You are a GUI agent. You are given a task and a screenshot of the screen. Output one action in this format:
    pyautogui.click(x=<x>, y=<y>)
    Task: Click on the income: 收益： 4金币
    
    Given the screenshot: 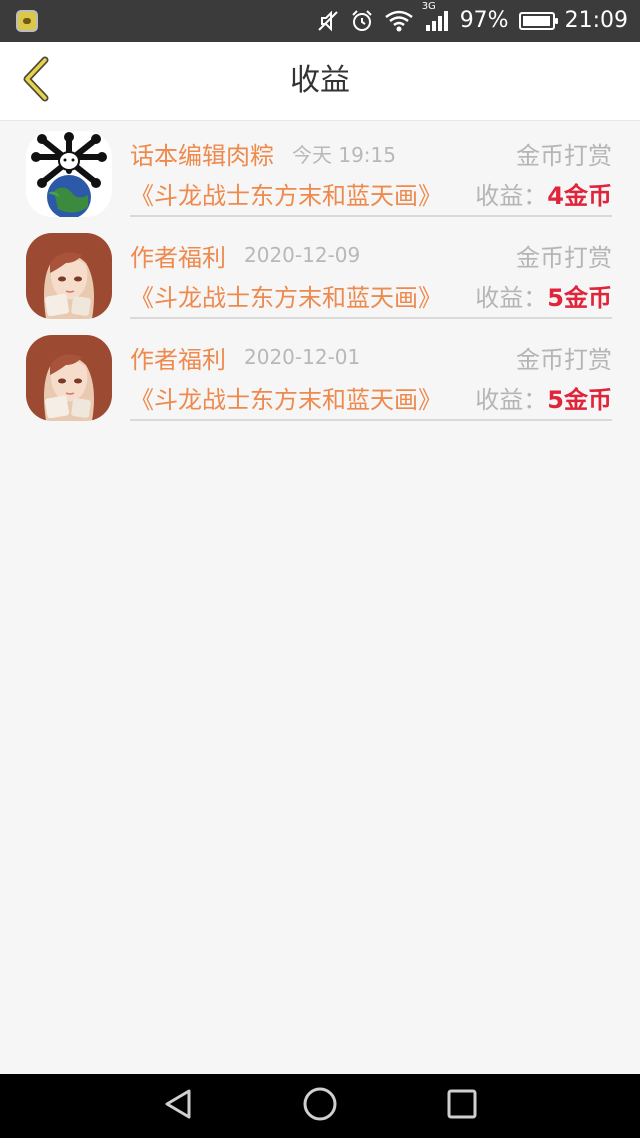 What is the action you would take?
    pyautogui.click(x=543, y=193)
    